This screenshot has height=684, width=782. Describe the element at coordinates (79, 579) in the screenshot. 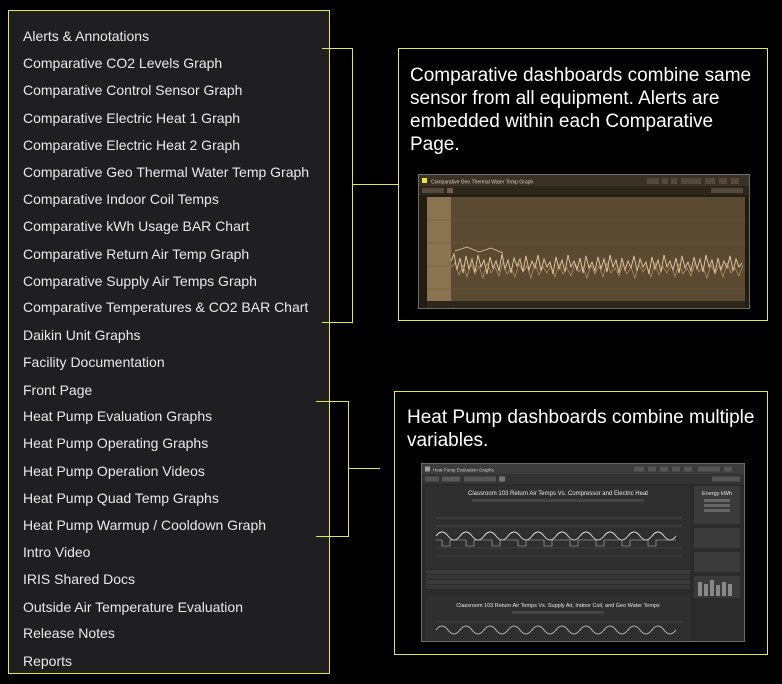

I see `menu-item: IRIS Shared Docs` at that location.